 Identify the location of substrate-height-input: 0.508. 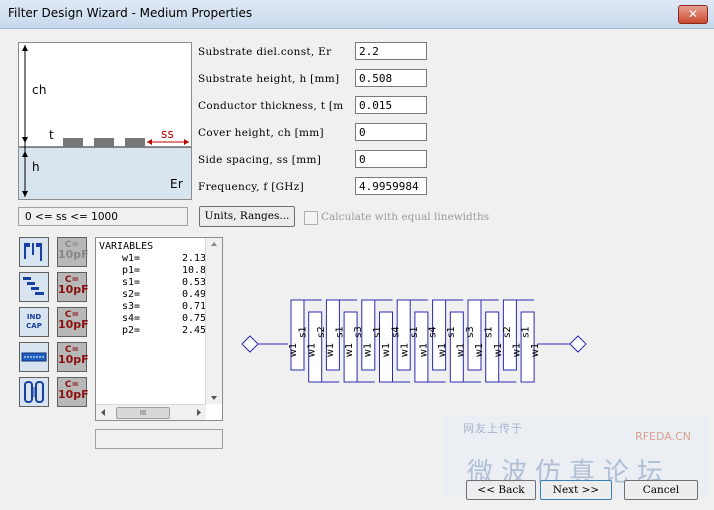
(391, 78).